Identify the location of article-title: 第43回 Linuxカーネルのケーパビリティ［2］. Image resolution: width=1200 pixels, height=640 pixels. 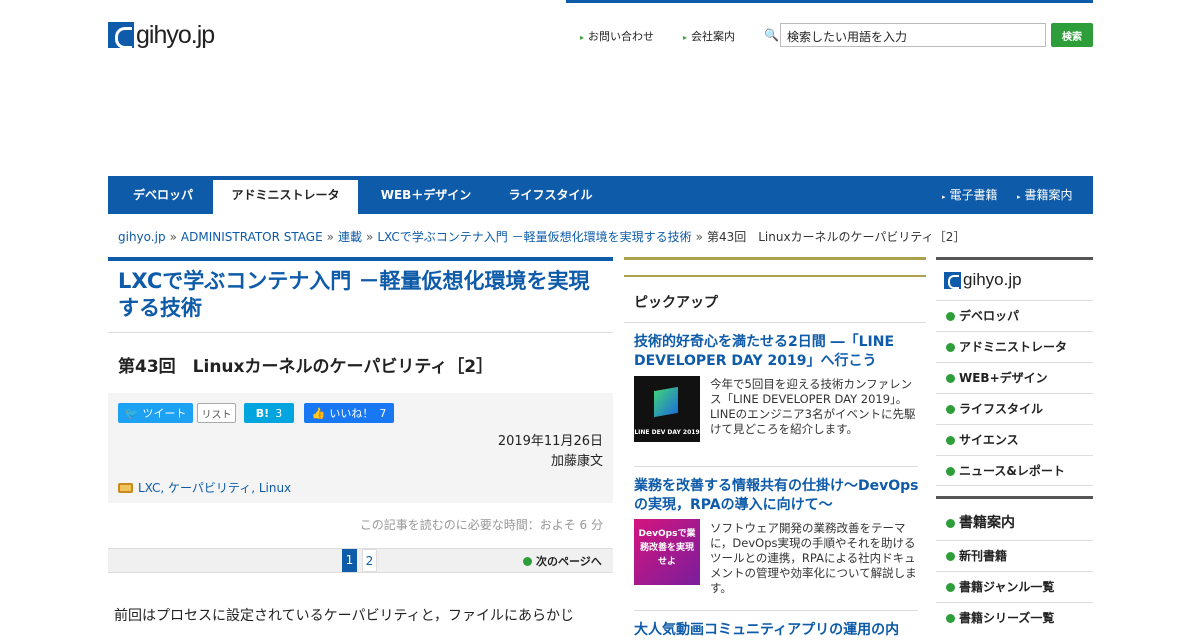
(306, 367).